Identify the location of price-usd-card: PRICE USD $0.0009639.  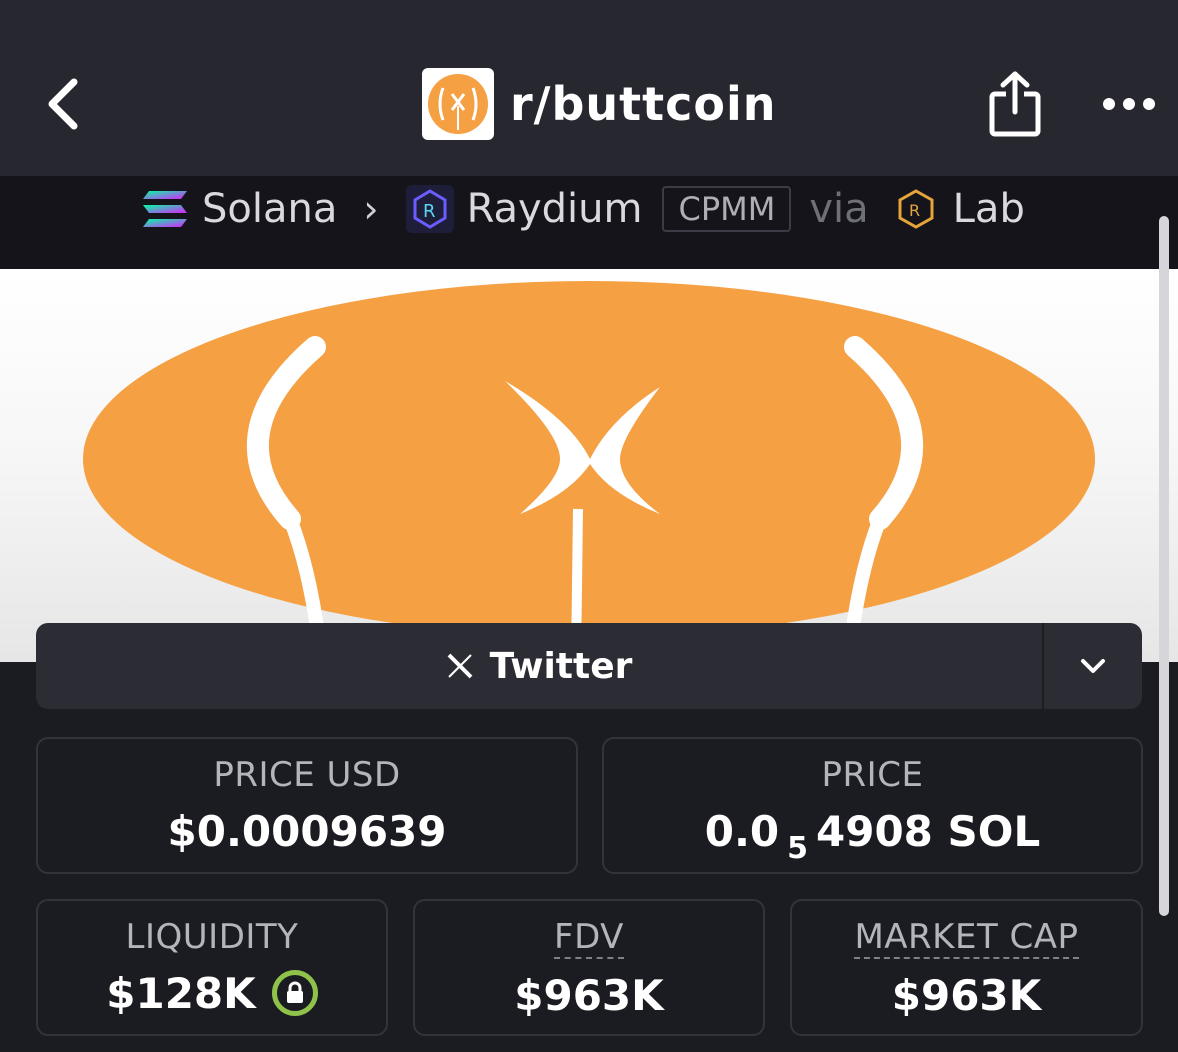
(307, 805).